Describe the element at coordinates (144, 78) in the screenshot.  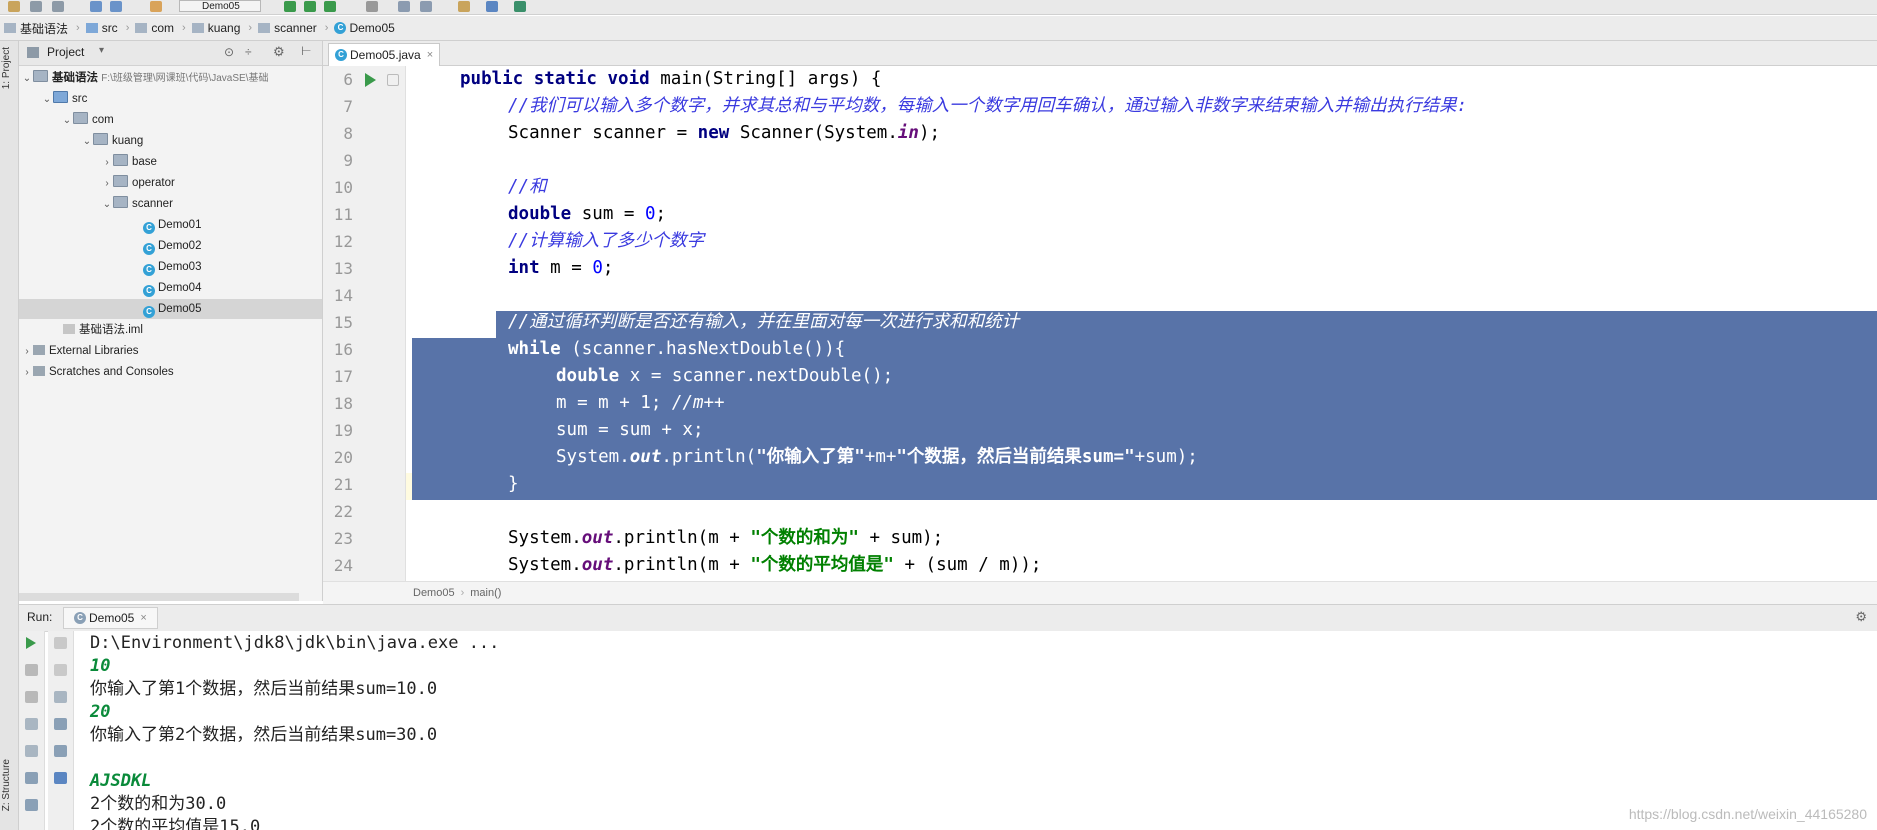
I see `tree-item-root: ⌄ 基础语法 F:\班级管理\网课班\代码\JavaSE\基础` at that location.